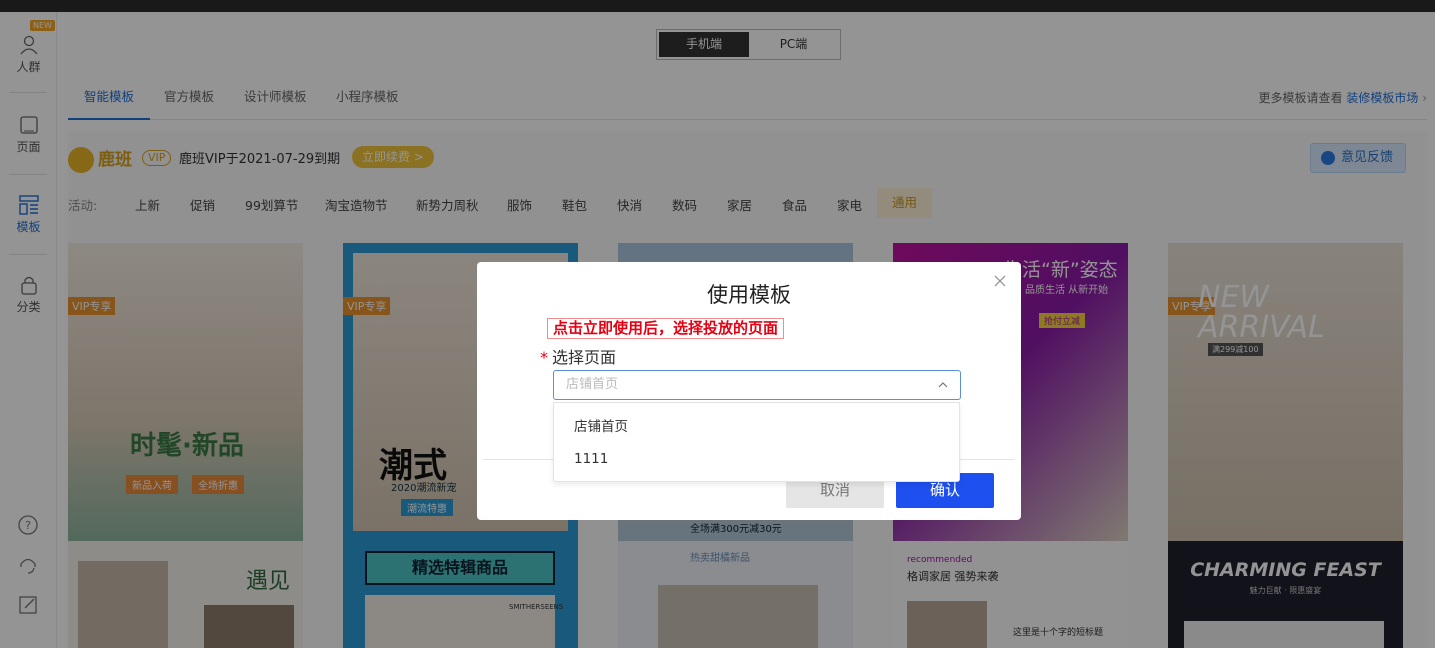 This screenshot has width=1435, height=648. I want to click on dropdown-option: 店铺首页, so click(756, 427).